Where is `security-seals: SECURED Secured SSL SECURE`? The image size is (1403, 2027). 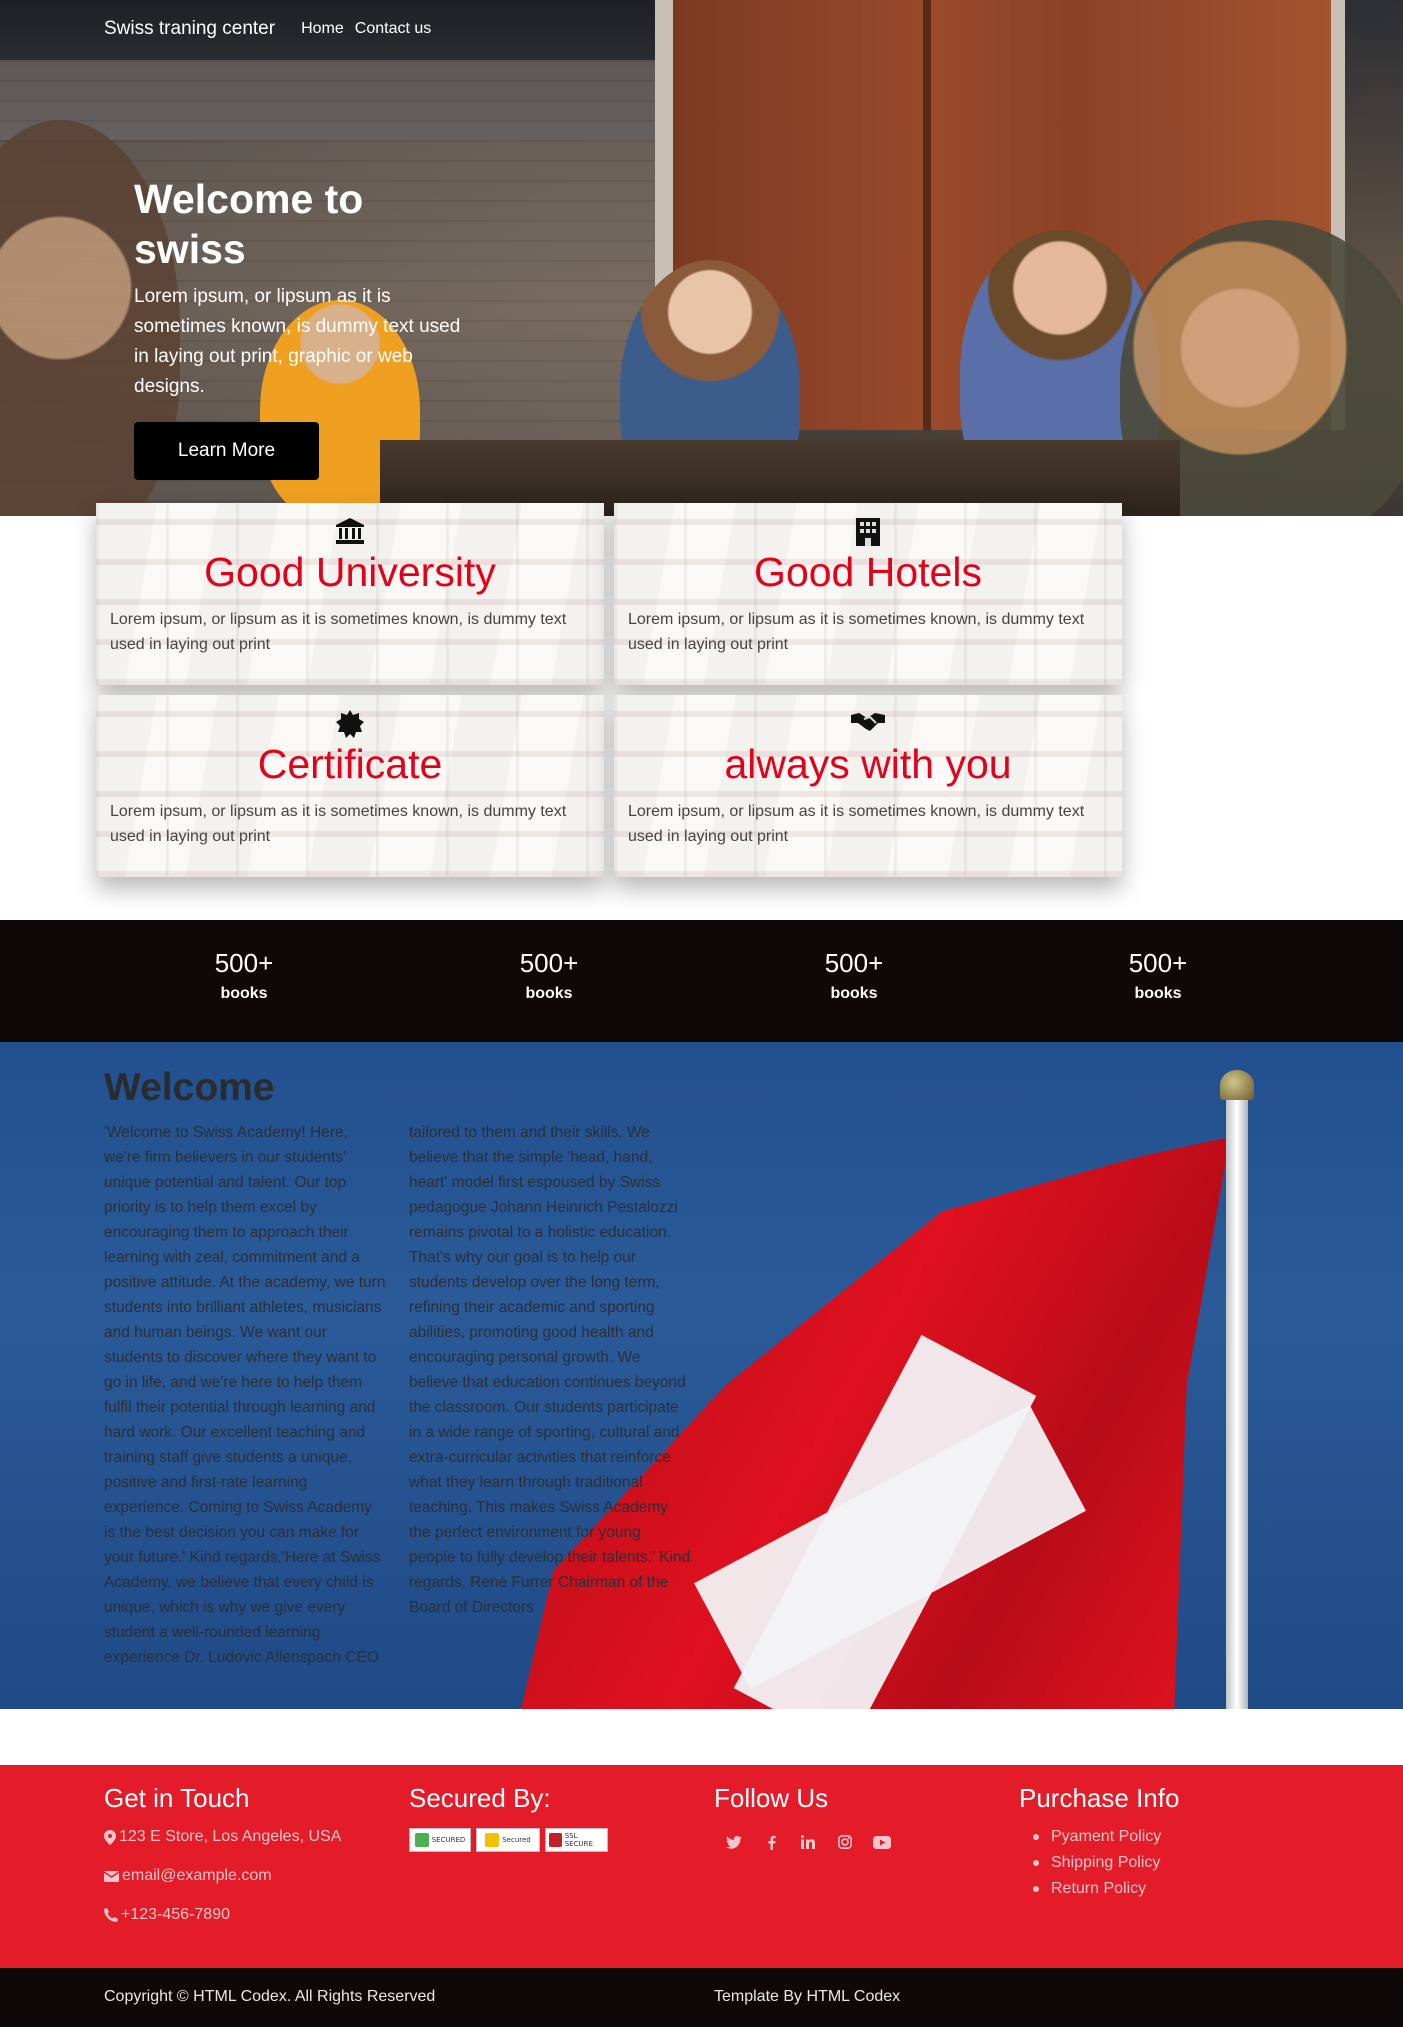
security-seals: SECURED Secured SSL SECURE is located at coordinates (554, 1840).